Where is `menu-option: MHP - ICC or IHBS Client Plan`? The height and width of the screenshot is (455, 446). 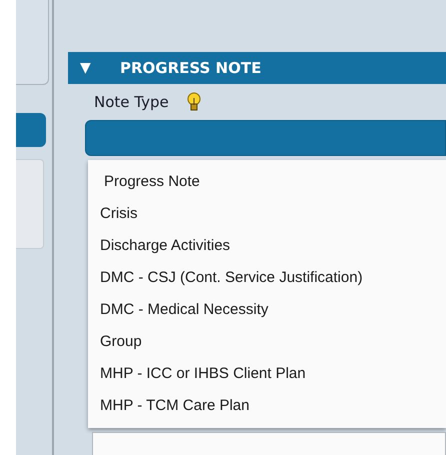 menu-option: MHP - ICC or IHBS Client Plan is located at coordinates (267, 374).